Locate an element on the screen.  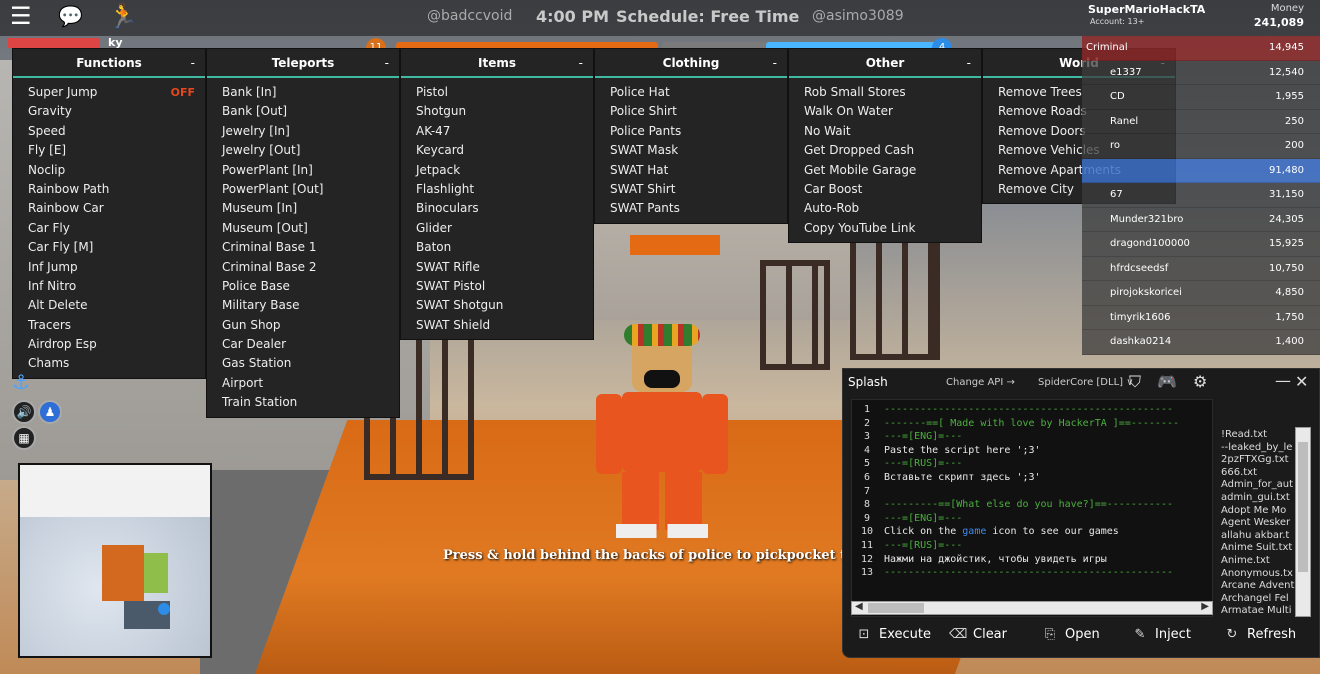
menu-item: Rainbow Path is located at coordinates (109, 189).